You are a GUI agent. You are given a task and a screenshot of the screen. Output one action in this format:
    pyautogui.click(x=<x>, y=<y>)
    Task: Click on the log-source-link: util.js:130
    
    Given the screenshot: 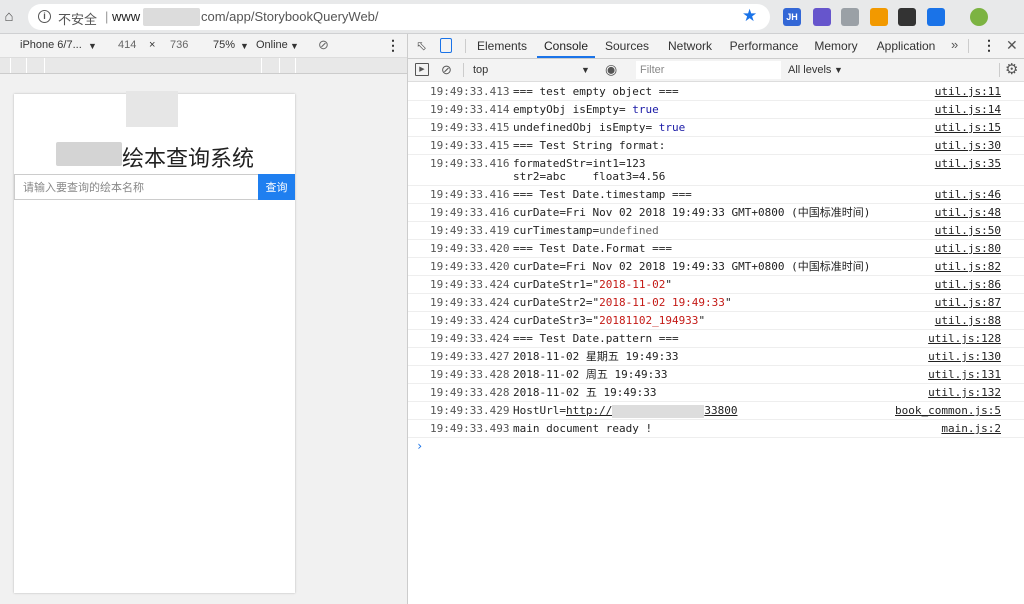 What is the action you would take?
    pyautogui.click(x=964, y=357)
    